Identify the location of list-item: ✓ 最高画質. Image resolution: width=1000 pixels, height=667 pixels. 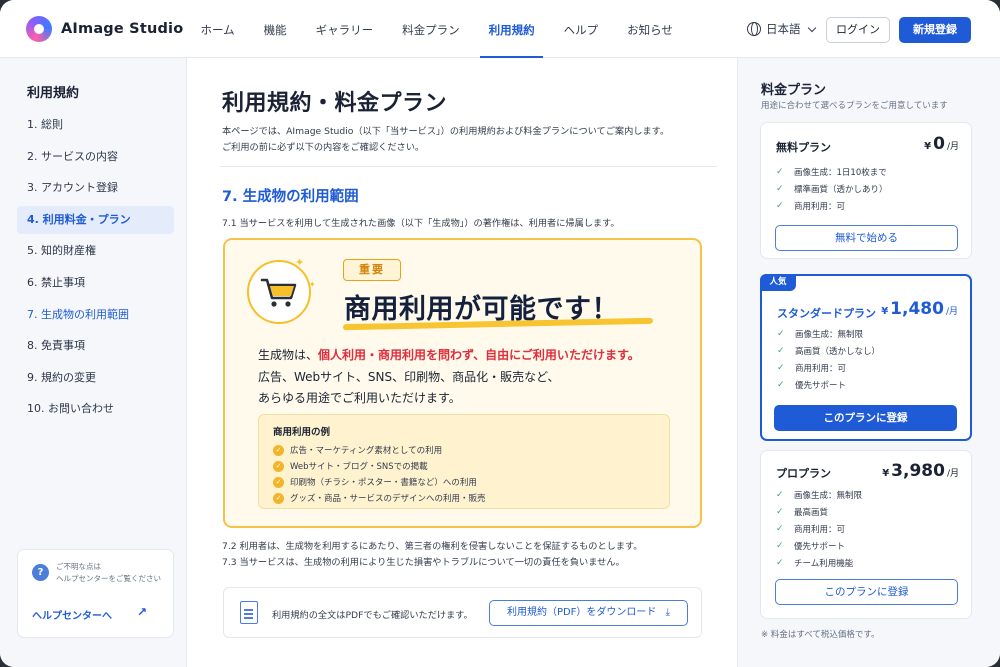
(819, 511).